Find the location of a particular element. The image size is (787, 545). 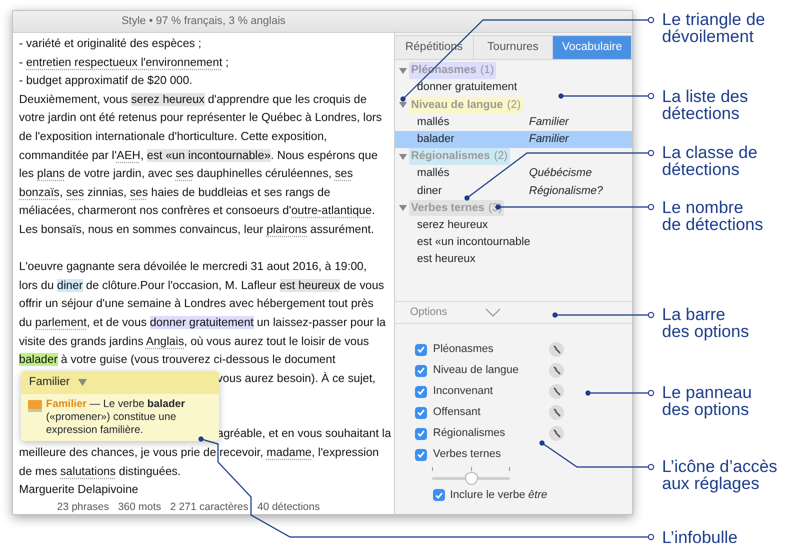

slider-thumb is located at coordinates (471, 478).